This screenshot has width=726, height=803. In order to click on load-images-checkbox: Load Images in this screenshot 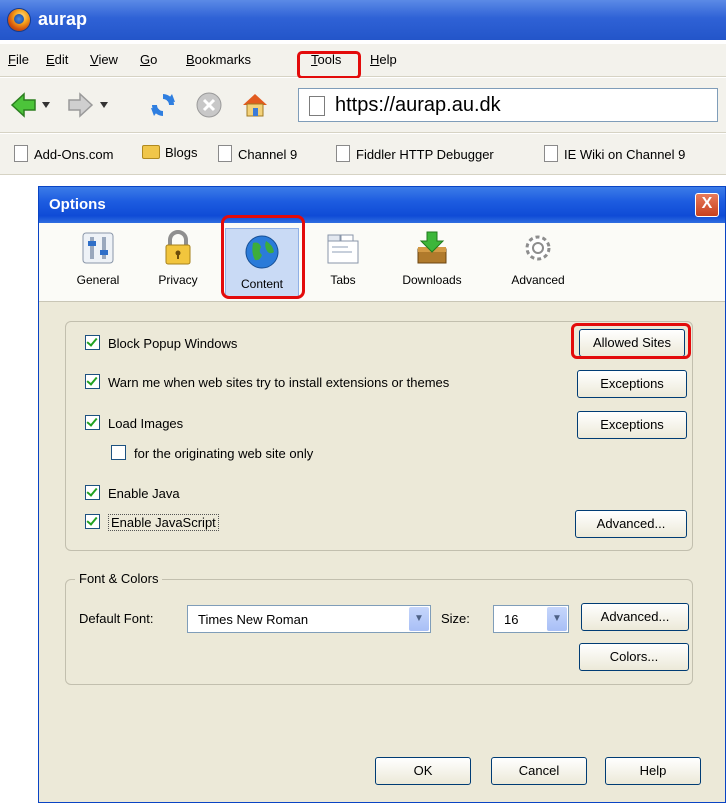, I will do `click(134, 423)`.